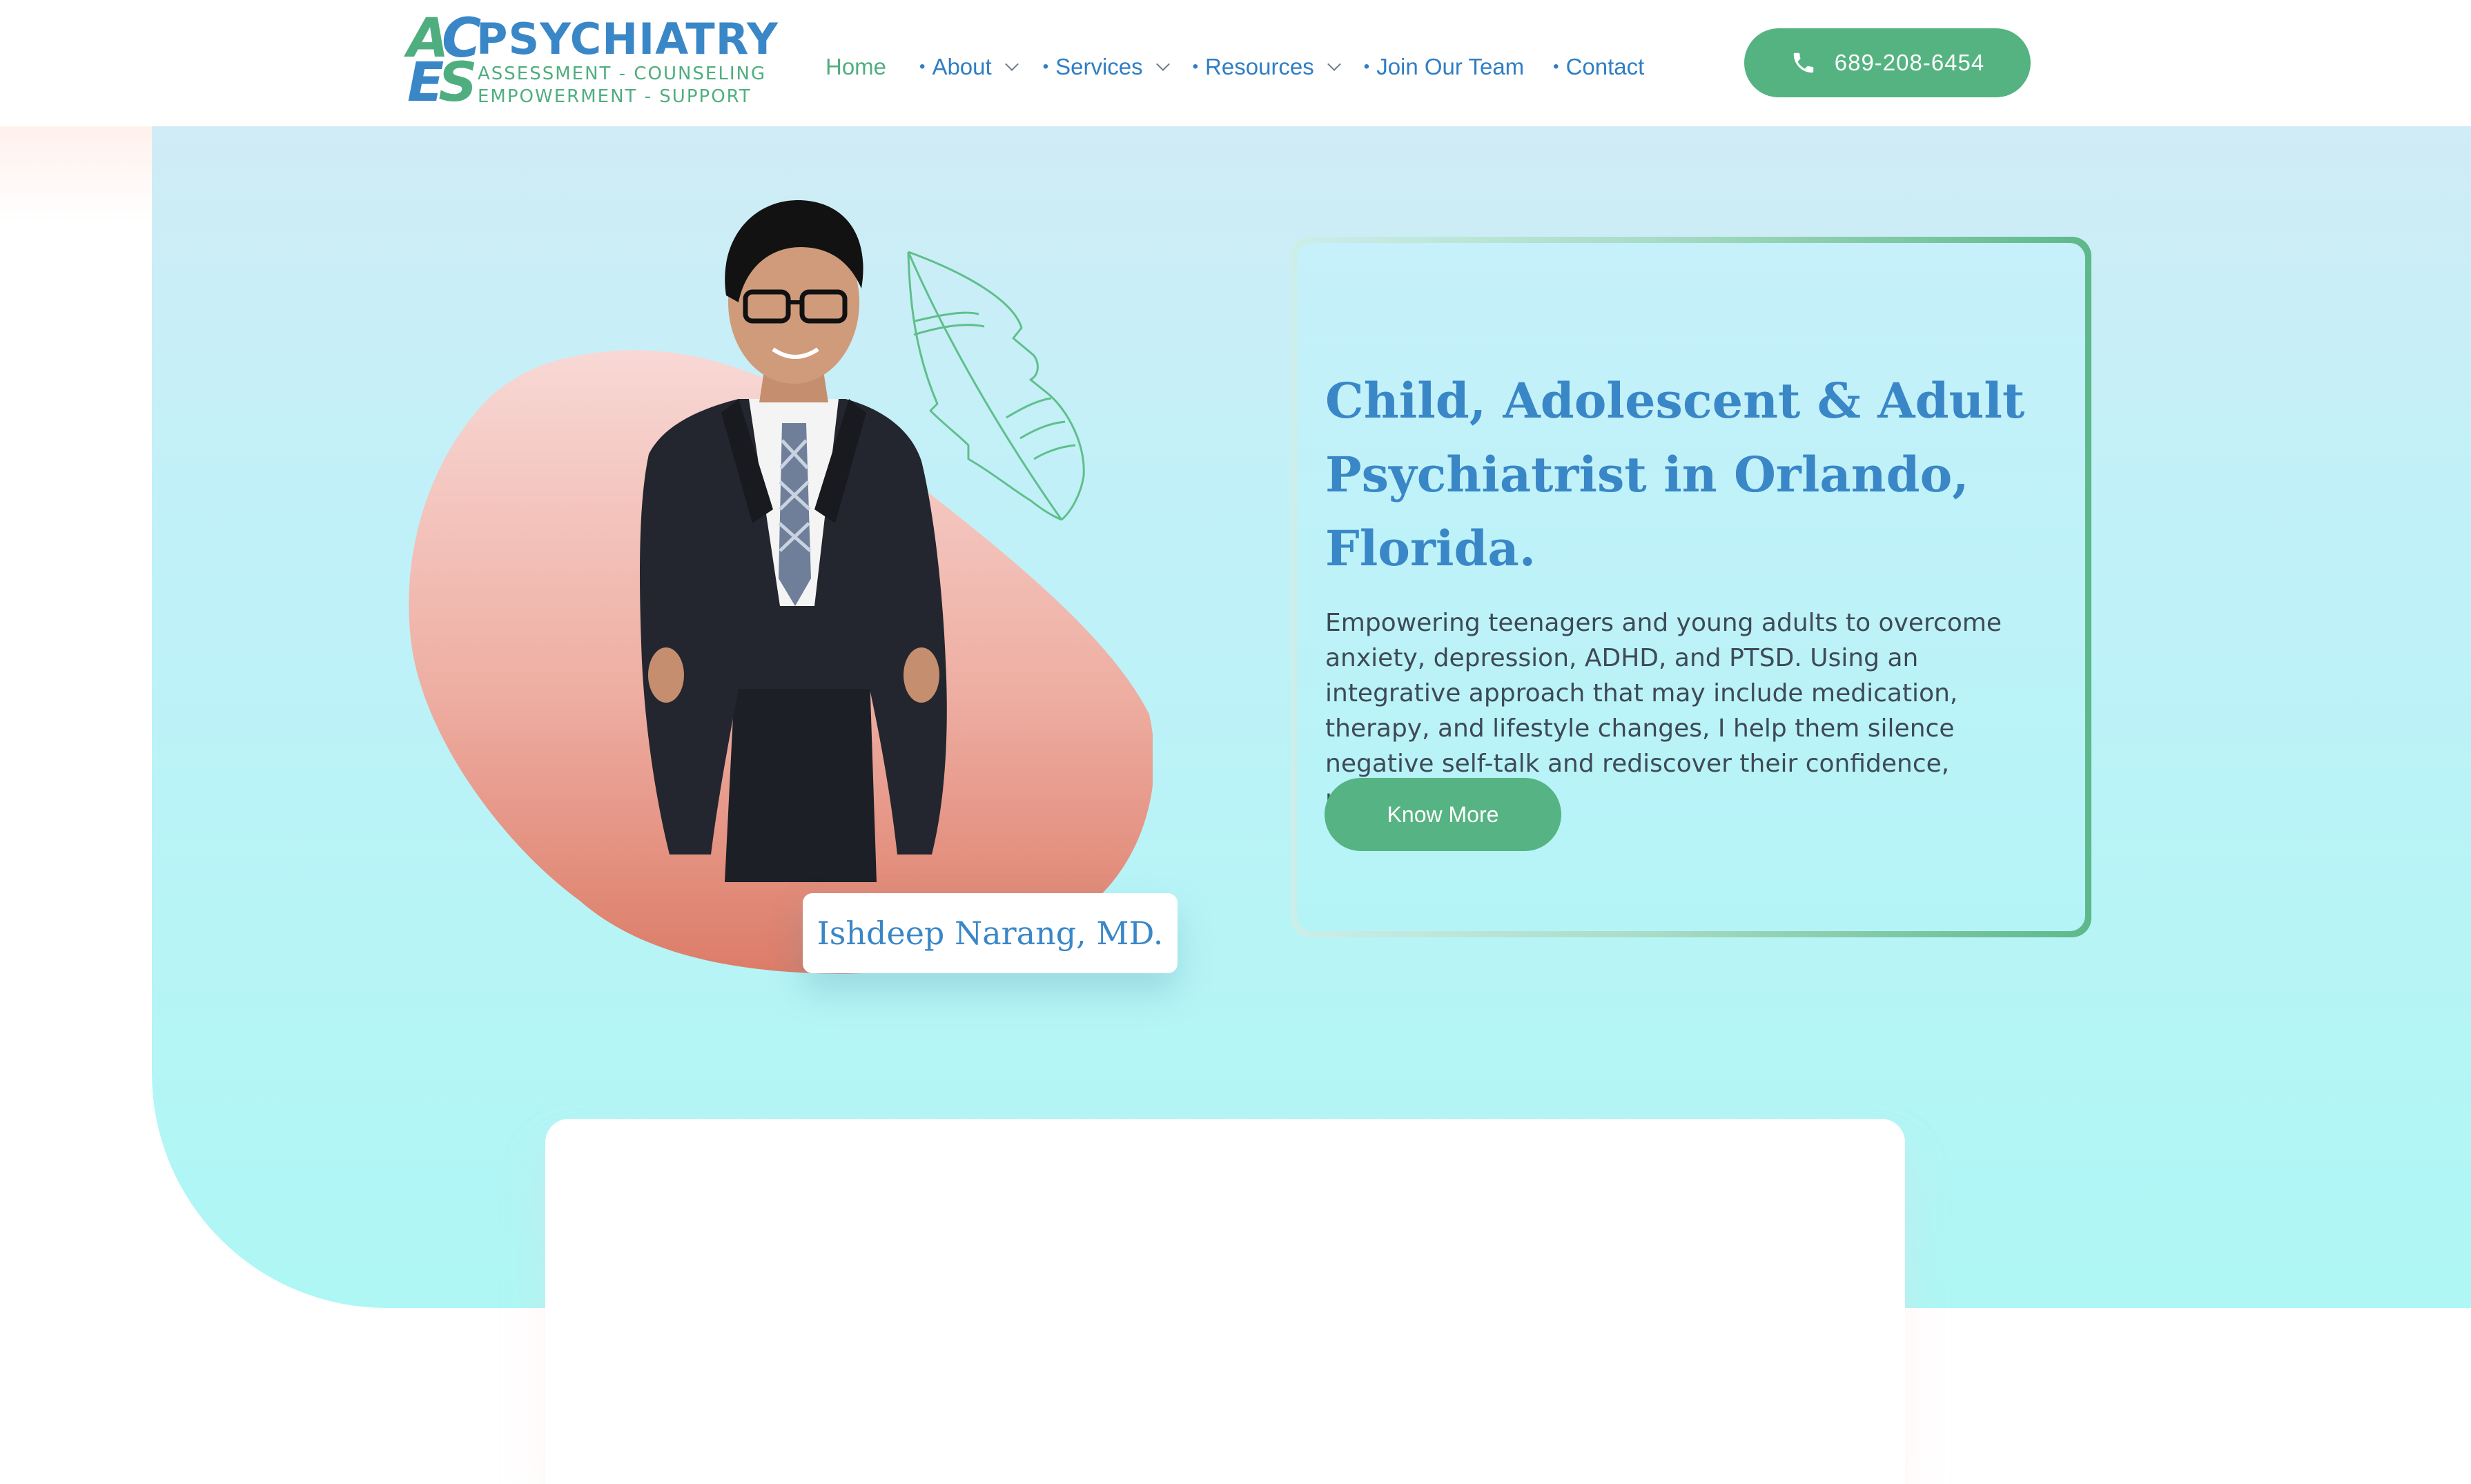 This screenshot has height=1484, width=2471. Describe the element at coordinates (962, 66) in the screenshot. I see `nav-about-label: About` at that location.